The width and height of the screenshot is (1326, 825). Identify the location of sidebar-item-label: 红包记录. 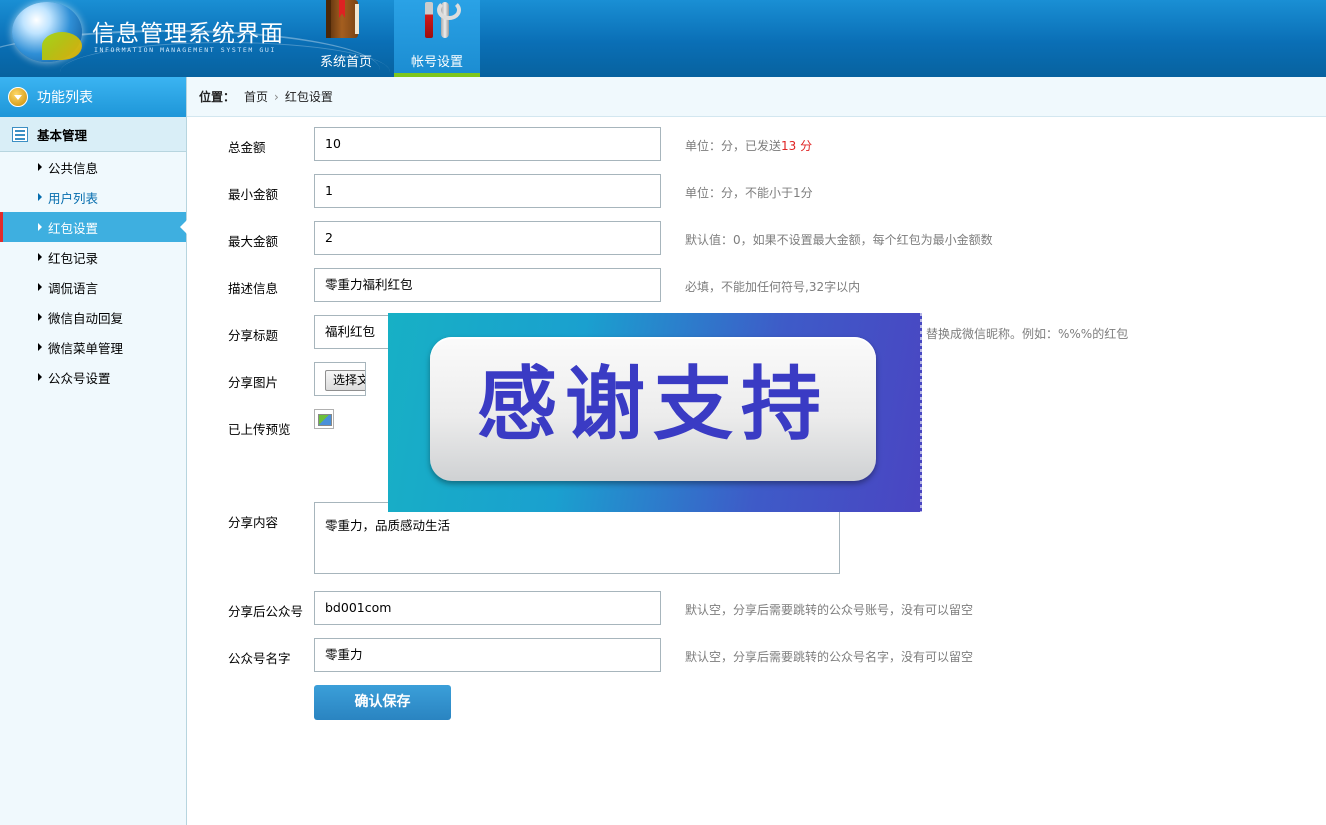
(73, 258).